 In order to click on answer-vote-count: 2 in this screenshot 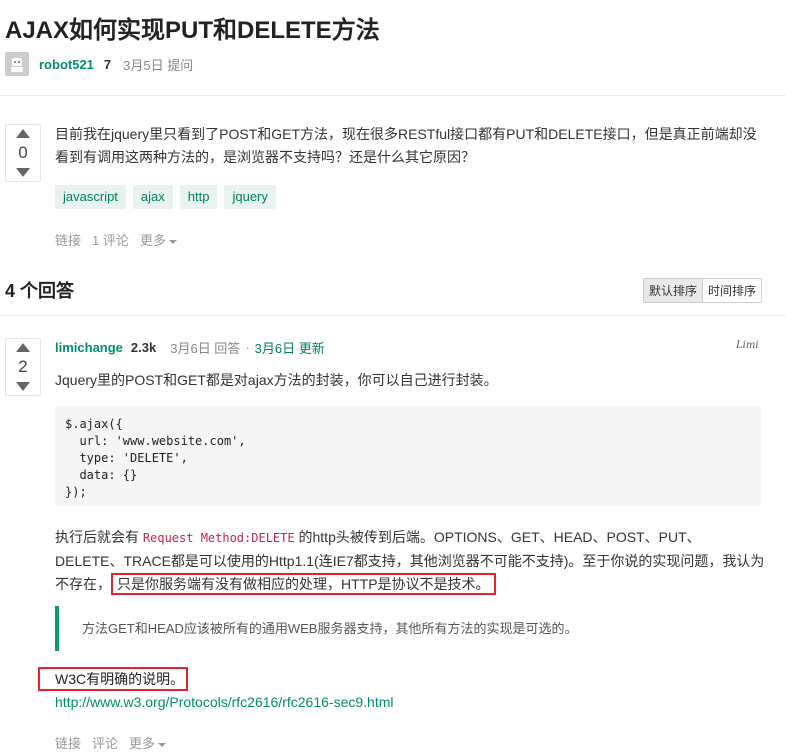, I will do `click(23, 366)`.